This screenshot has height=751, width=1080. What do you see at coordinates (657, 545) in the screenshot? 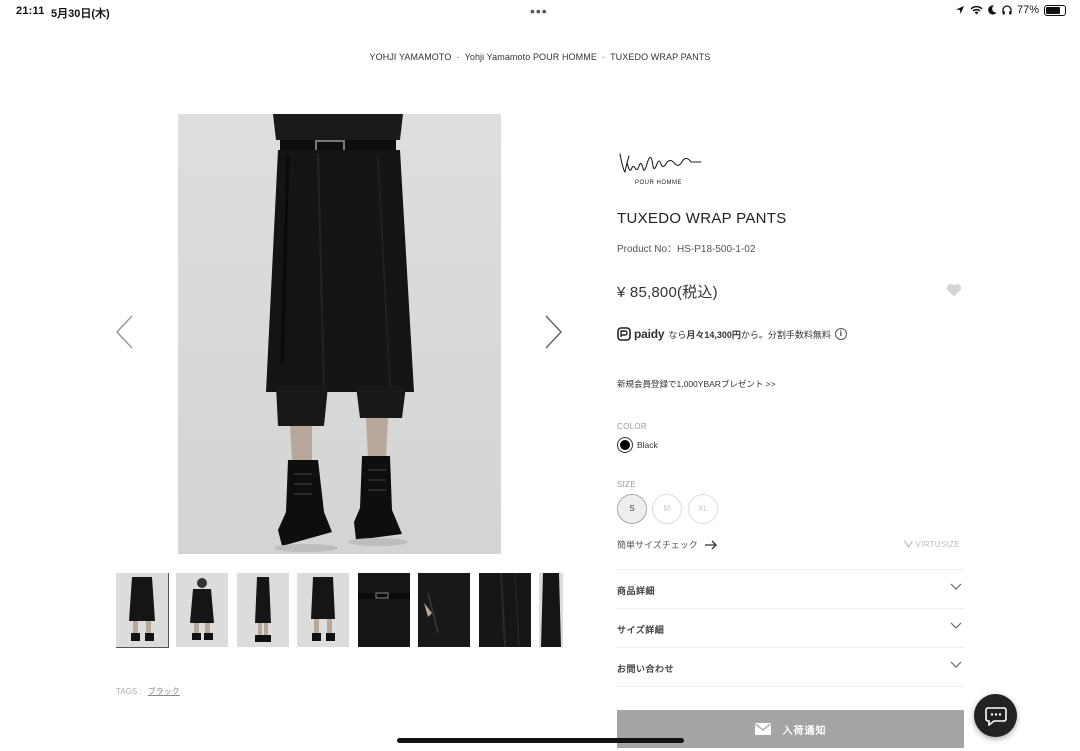
I see `size-check-label: 簡単サイズチェック` at bounding box center [657, 545].